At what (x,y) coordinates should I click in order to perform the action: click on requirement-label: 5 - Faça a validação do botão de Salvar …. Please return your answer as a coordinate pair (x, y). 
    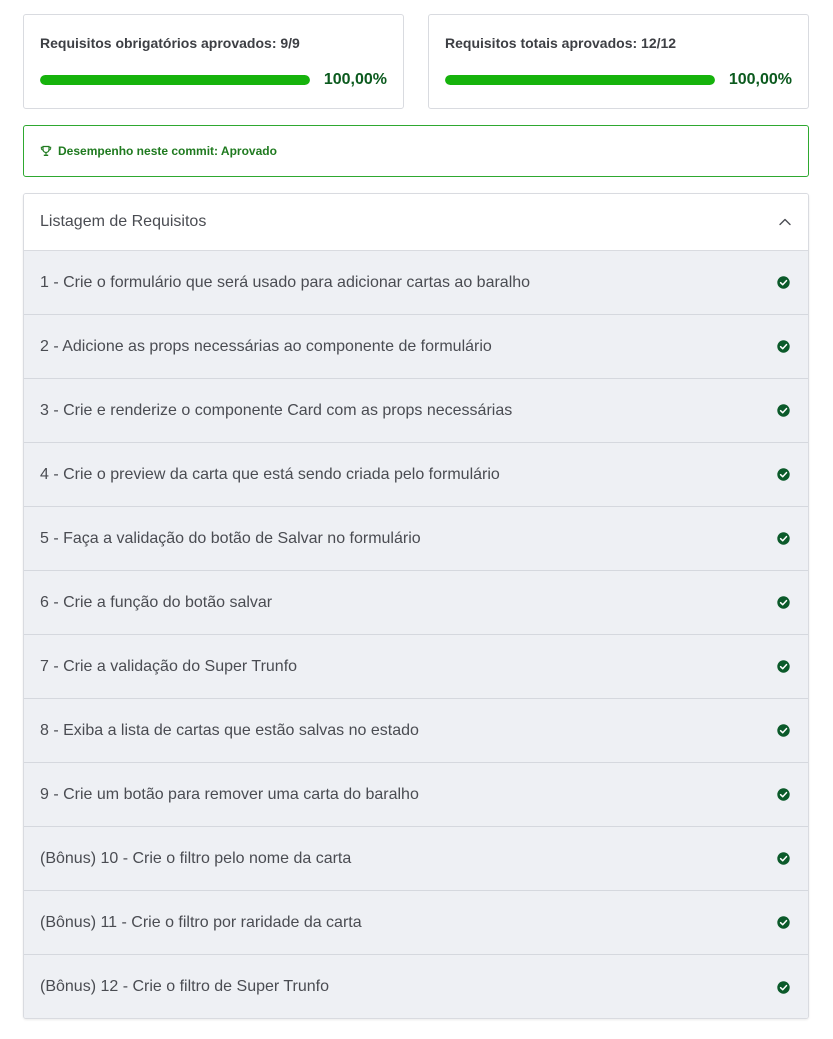
    Looking at the image, I should click on (230, 538).